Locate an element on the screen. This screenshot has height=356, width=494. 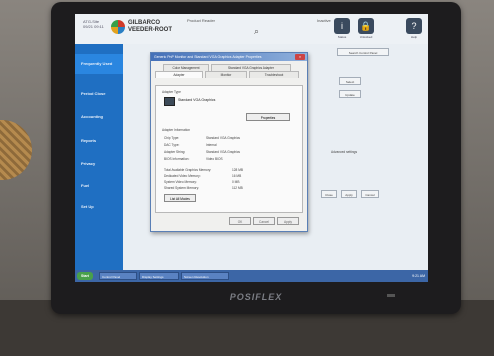
memory-key: System Video Memory: is located at coordinates (180, 182).